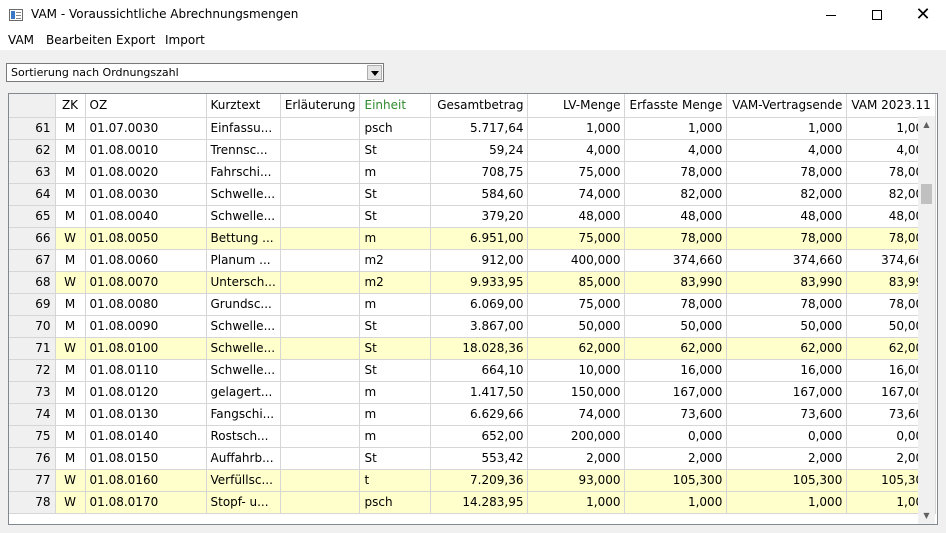  Describe the element at coordinates (146, 326) in the screenshot. I see `oz-cell: 01.08.0090` at that location.